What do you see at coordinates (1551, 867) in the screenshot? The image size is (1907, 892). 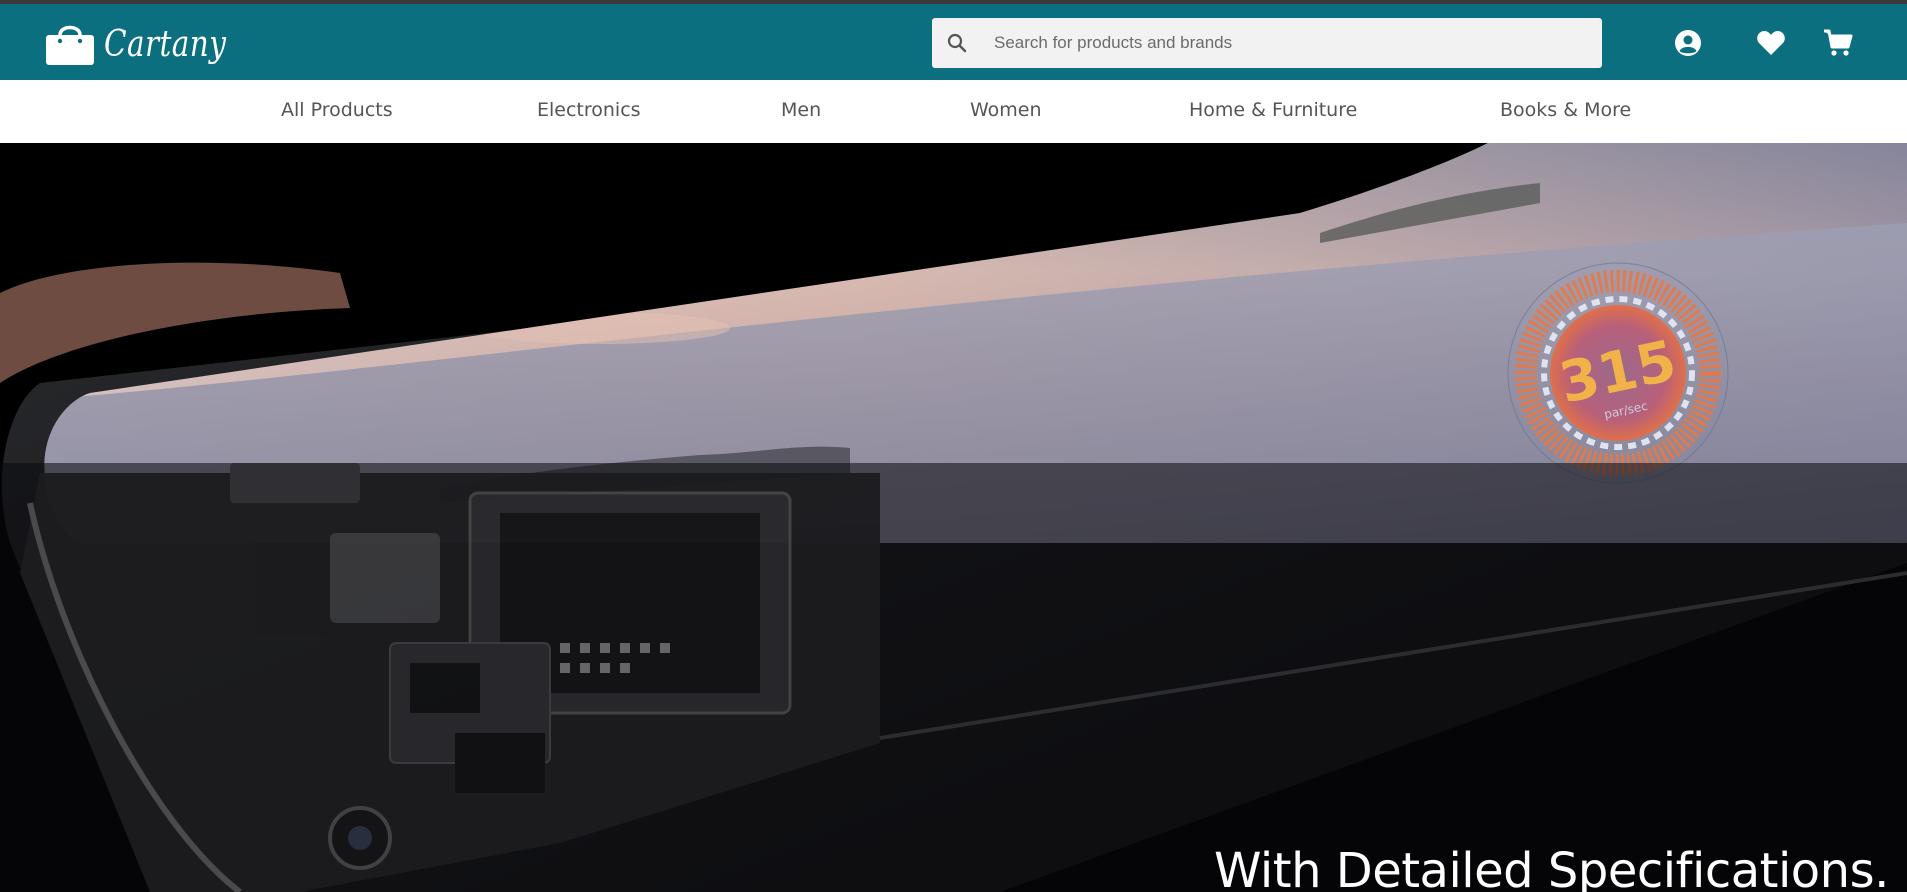 I see `hero-headline: With Detailed Specifications.` at bounding box center [1551, 867].